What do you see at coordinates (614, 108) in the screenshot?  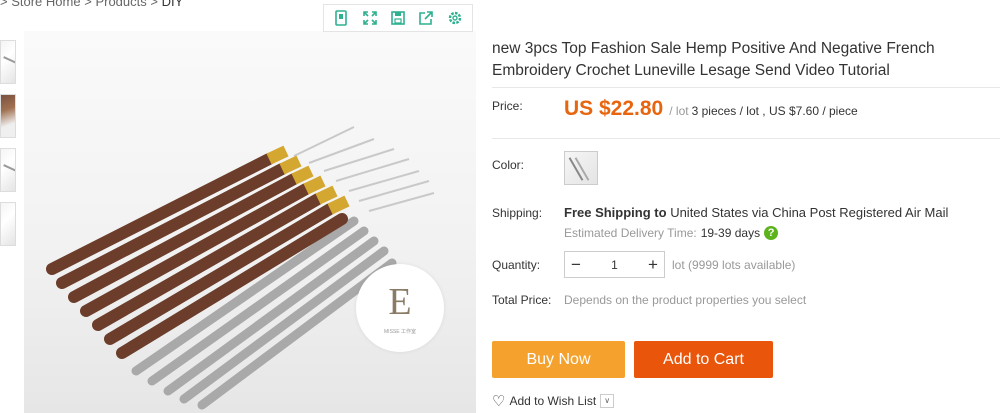 I see `price-value: US $22.80` at bounding box center [614, 108].